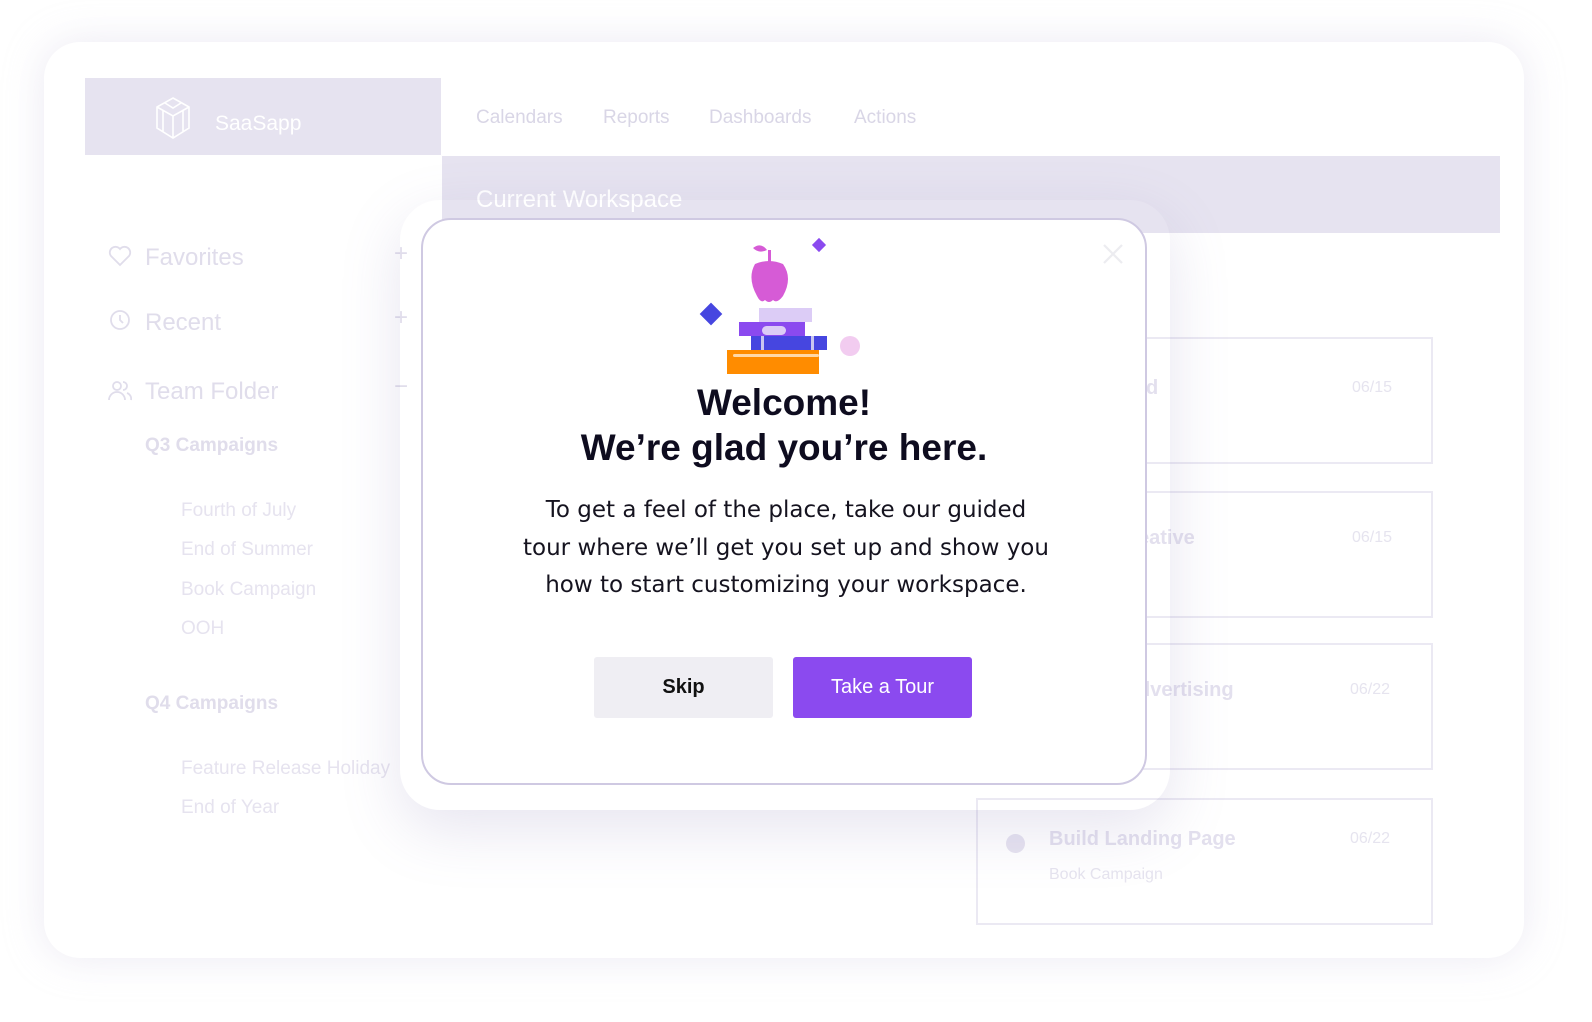 This screenshot has width=1592, height=1022. What do you see at coordinates (1204, 861) in the screenshot?
I see `task-card: Build Landing Page Book Campaign 06/22` at bounding box center [1204, 861].